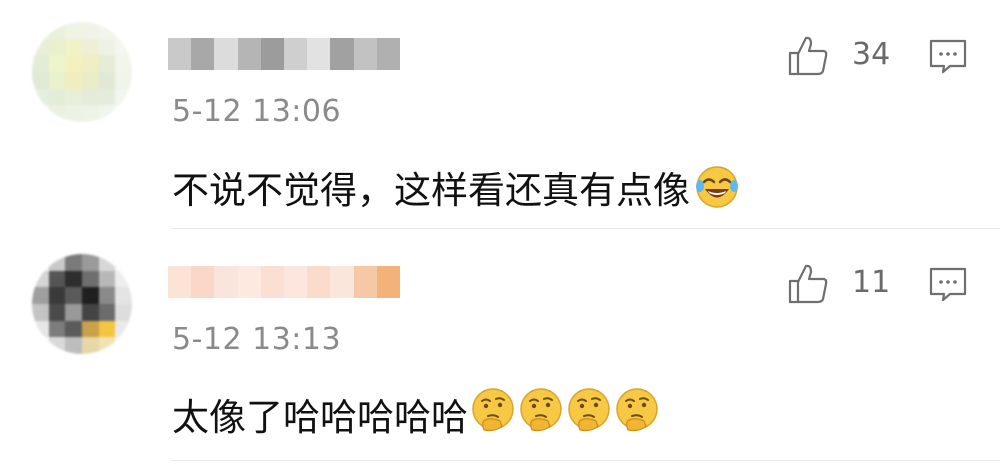  I want to click on emoji-group, so click(564, 413).